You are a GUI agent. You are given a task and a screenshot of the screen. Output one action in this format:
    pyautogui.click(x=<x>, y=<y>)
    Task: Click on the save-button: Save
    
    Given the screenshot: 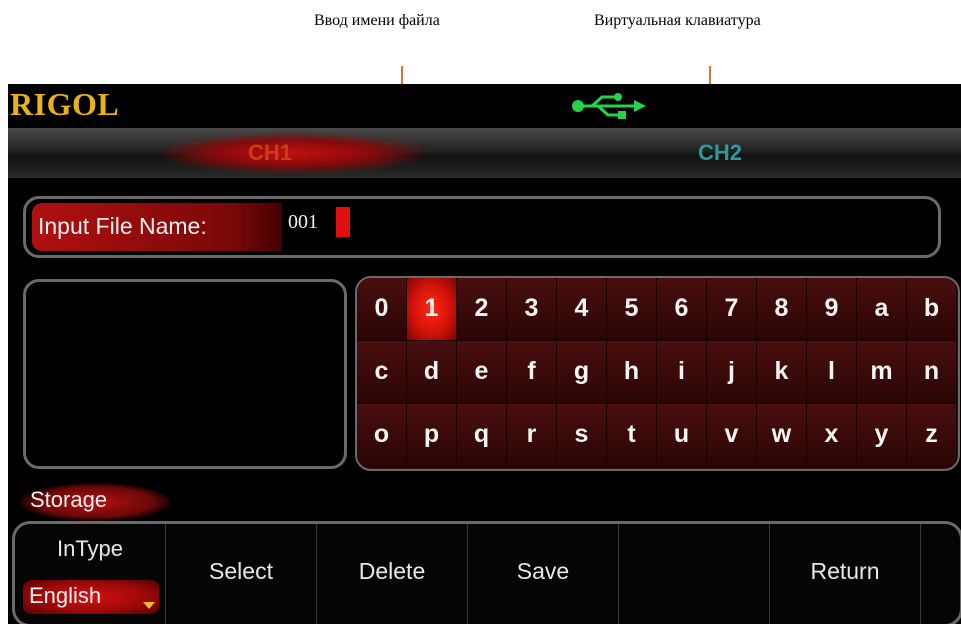 What is the action you would take?
    pyautogui.click(x=543, y=574)
    